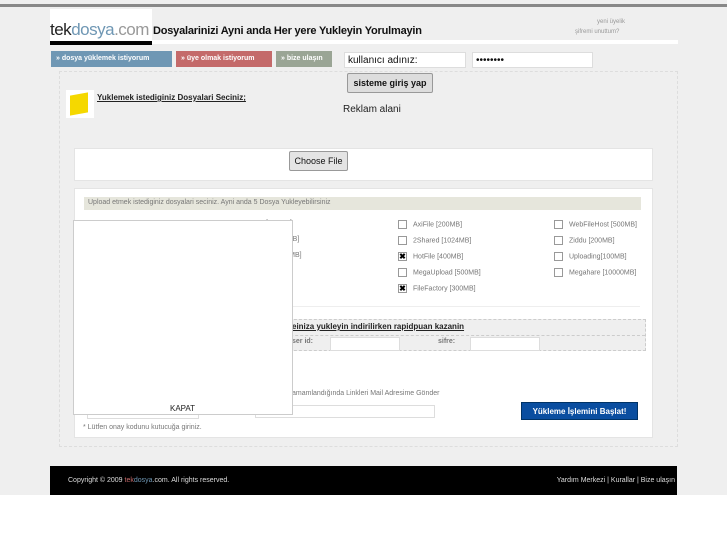 The height and width of the screenshot is (545, 727). Describe the element at coordinates (303, 341) in the screenshot. I see `user-id-label: ser id:` at that location.